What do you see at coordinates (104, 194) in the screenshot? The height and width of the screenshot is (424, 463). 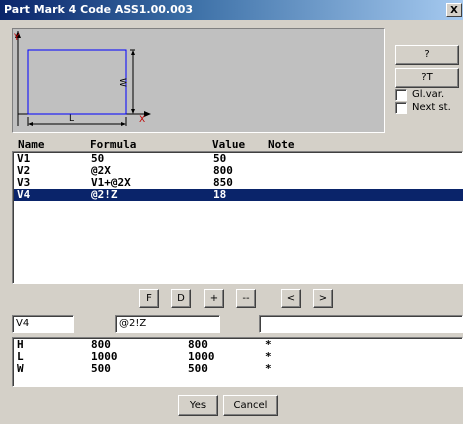 I see `cell-formula: @2!Z` at bounding box center [104, 194].